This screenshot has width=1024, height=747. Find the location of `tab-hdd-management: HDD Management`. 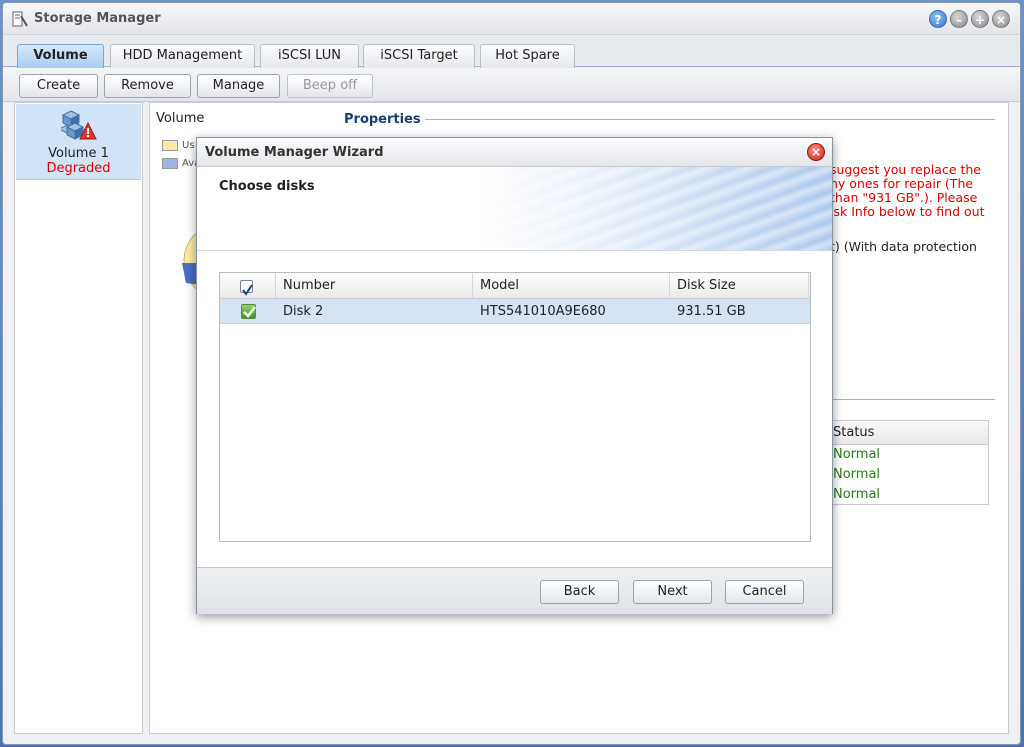

tab-hdd-management: HDD Management is located at coordinates (182, 56).